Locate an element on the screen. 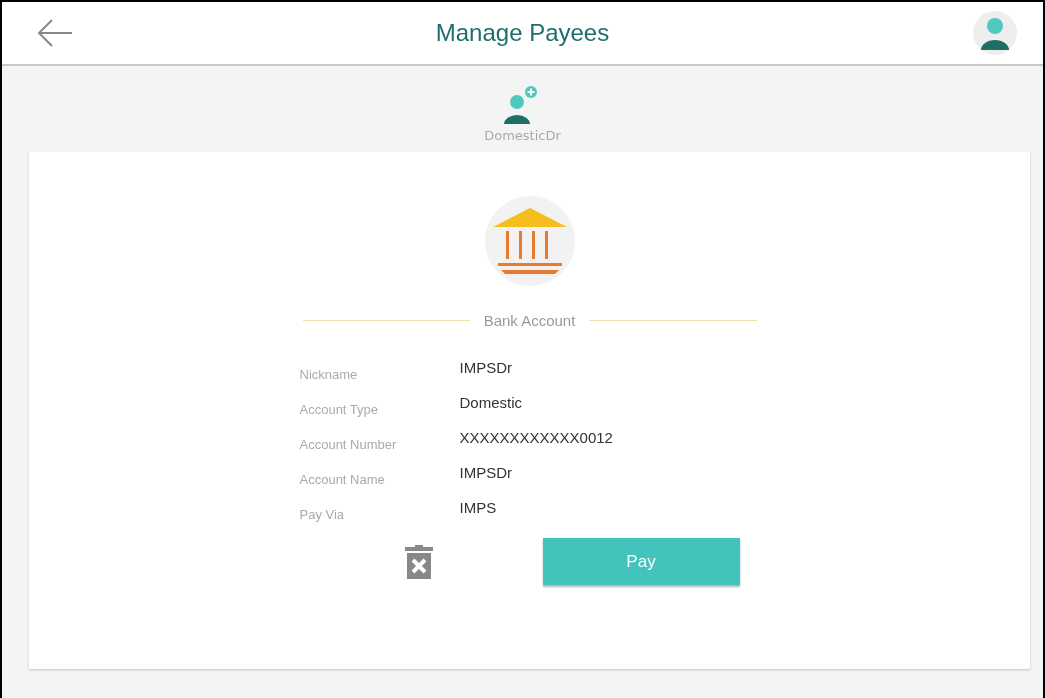 The height and width of the screenshot is (698, 1045). field-value: IMPS is located at coordinates (478, 508).